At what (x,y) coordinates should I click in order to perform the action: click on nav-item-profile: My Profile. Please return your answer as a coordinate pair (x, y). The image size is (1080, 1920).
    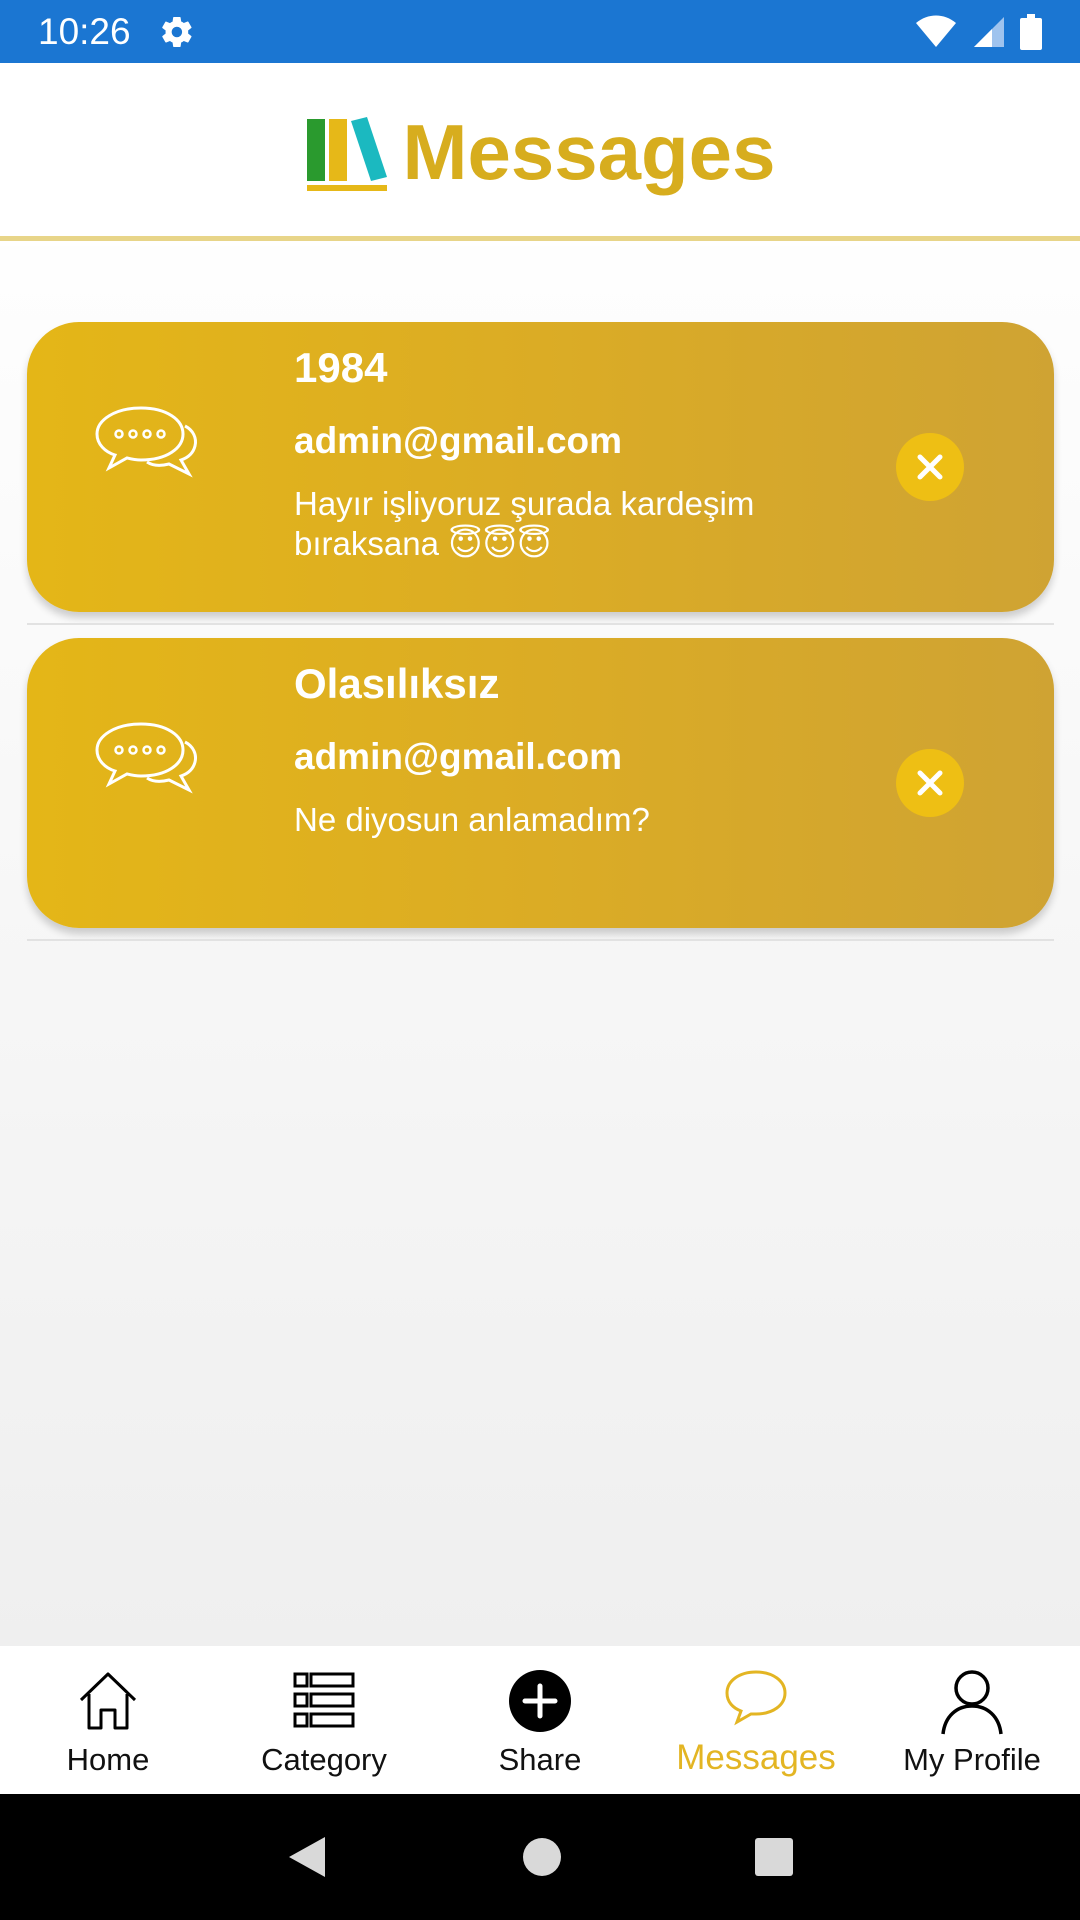
    Looking at the image, I should click on (972, 1720).